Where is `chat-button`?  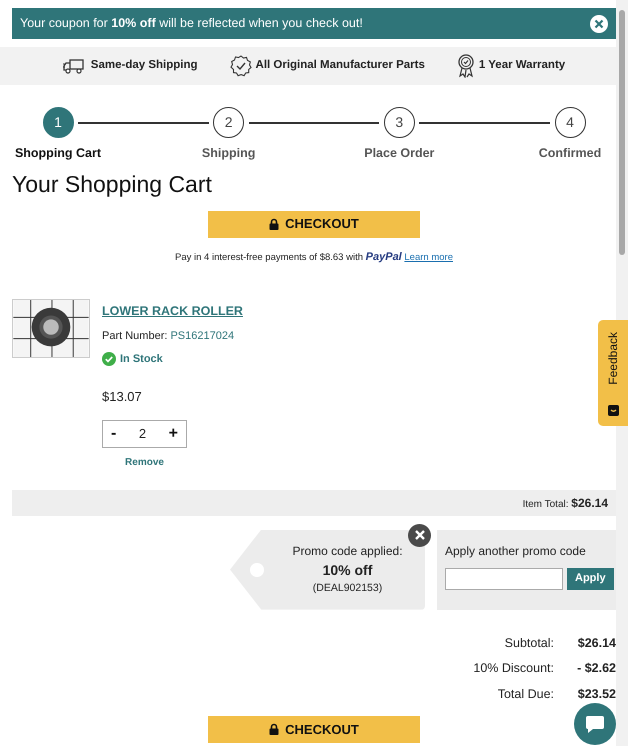 chat-button is located at coordinates (595, 724).